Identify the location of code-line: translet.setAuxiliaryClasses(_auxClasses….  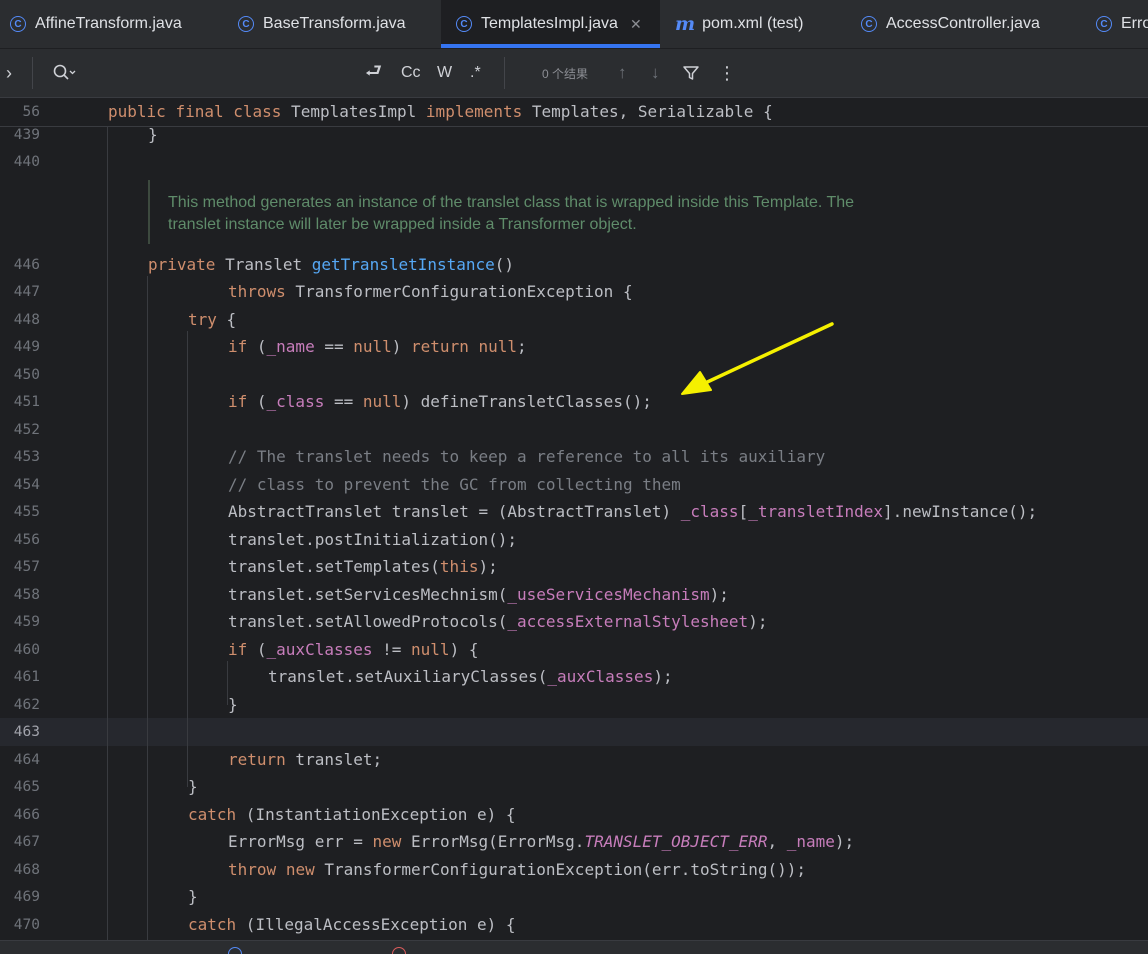
(470, 677).